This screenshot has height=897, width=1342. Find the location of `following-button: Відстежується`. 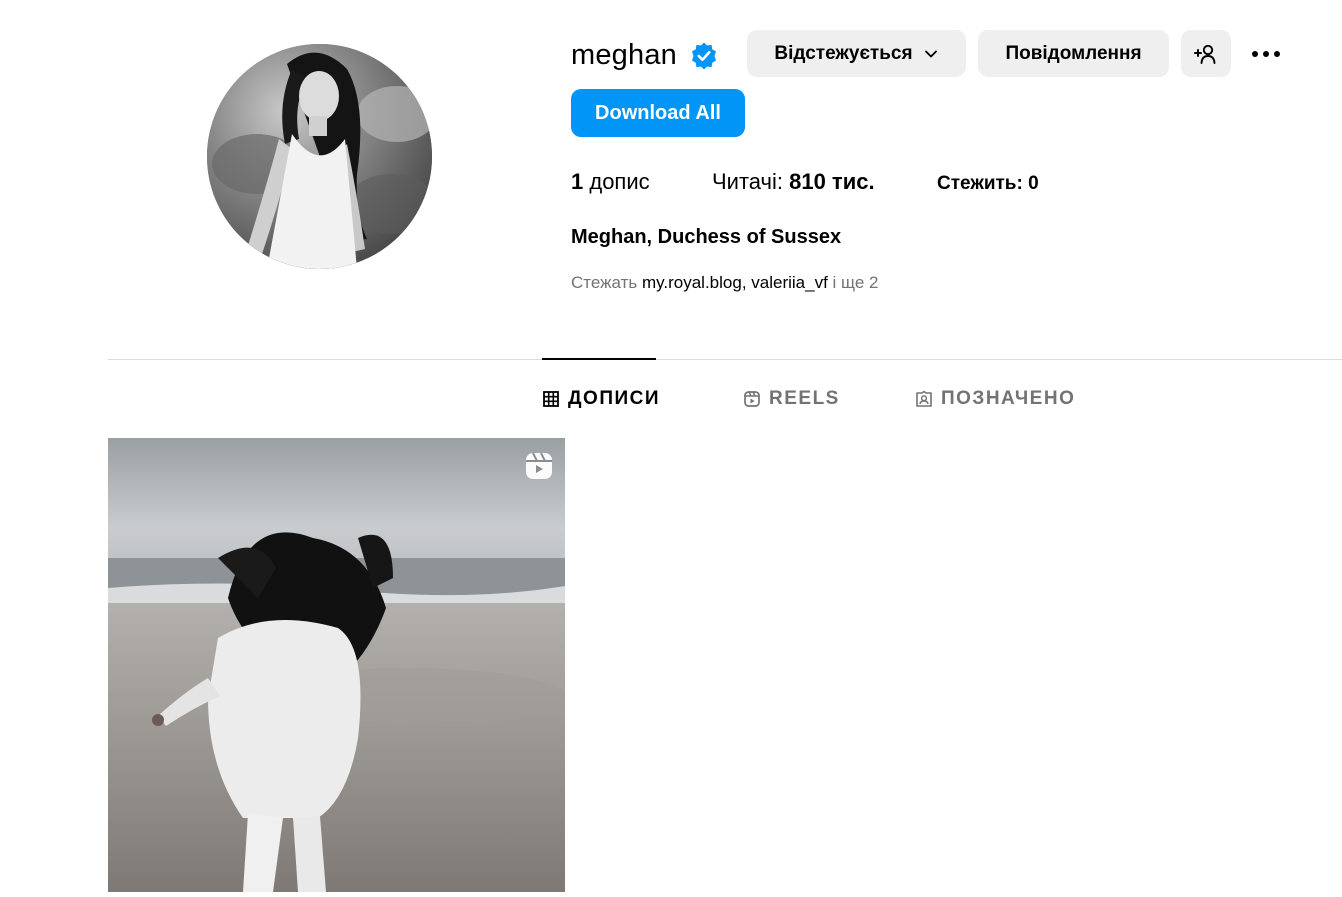

following-button: Відстежується is located at coordinates (856, 53).